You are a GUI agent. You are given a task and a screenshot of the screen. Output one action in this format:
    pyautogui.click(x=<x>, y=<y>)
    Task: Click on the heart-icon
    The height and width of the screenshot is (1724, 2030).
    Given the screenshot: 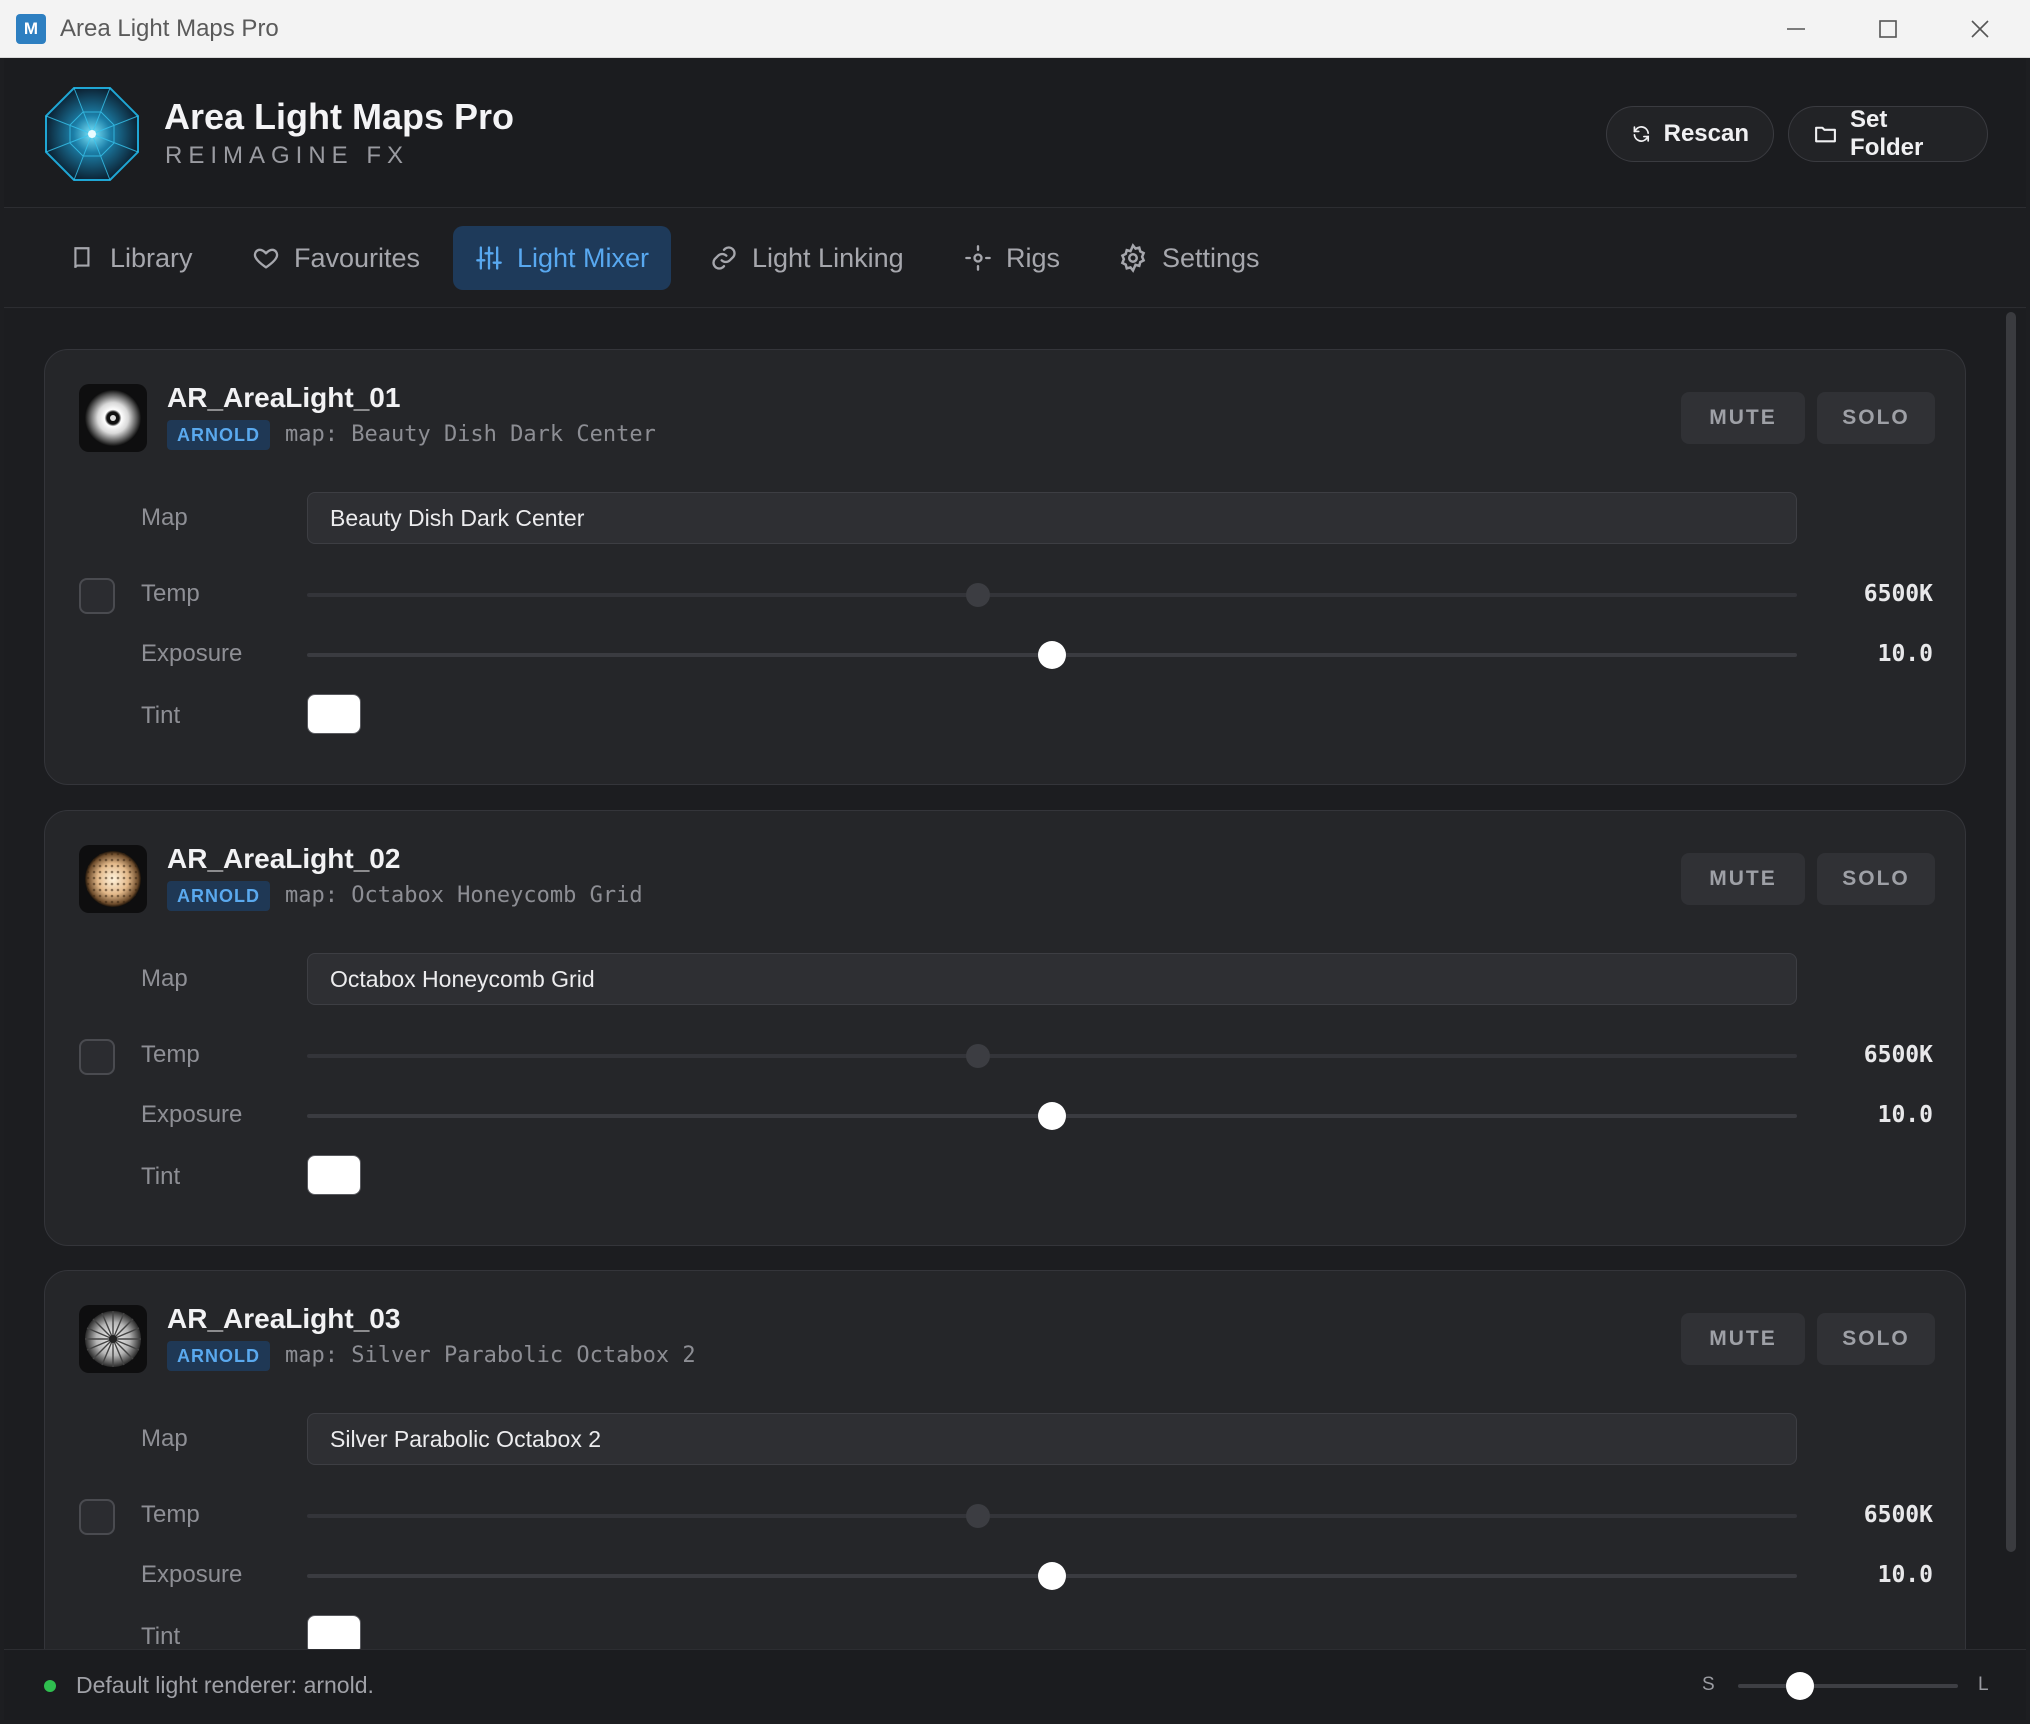 What is the action you would take?
    pyautogui.click(x=266, y=258)
    